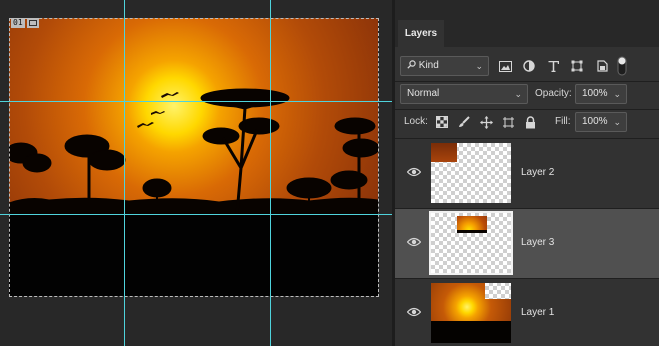  Describe the element at coordinates (527, 23) in the screenshot. I see `panel-tab-bar: Layers` at that location.